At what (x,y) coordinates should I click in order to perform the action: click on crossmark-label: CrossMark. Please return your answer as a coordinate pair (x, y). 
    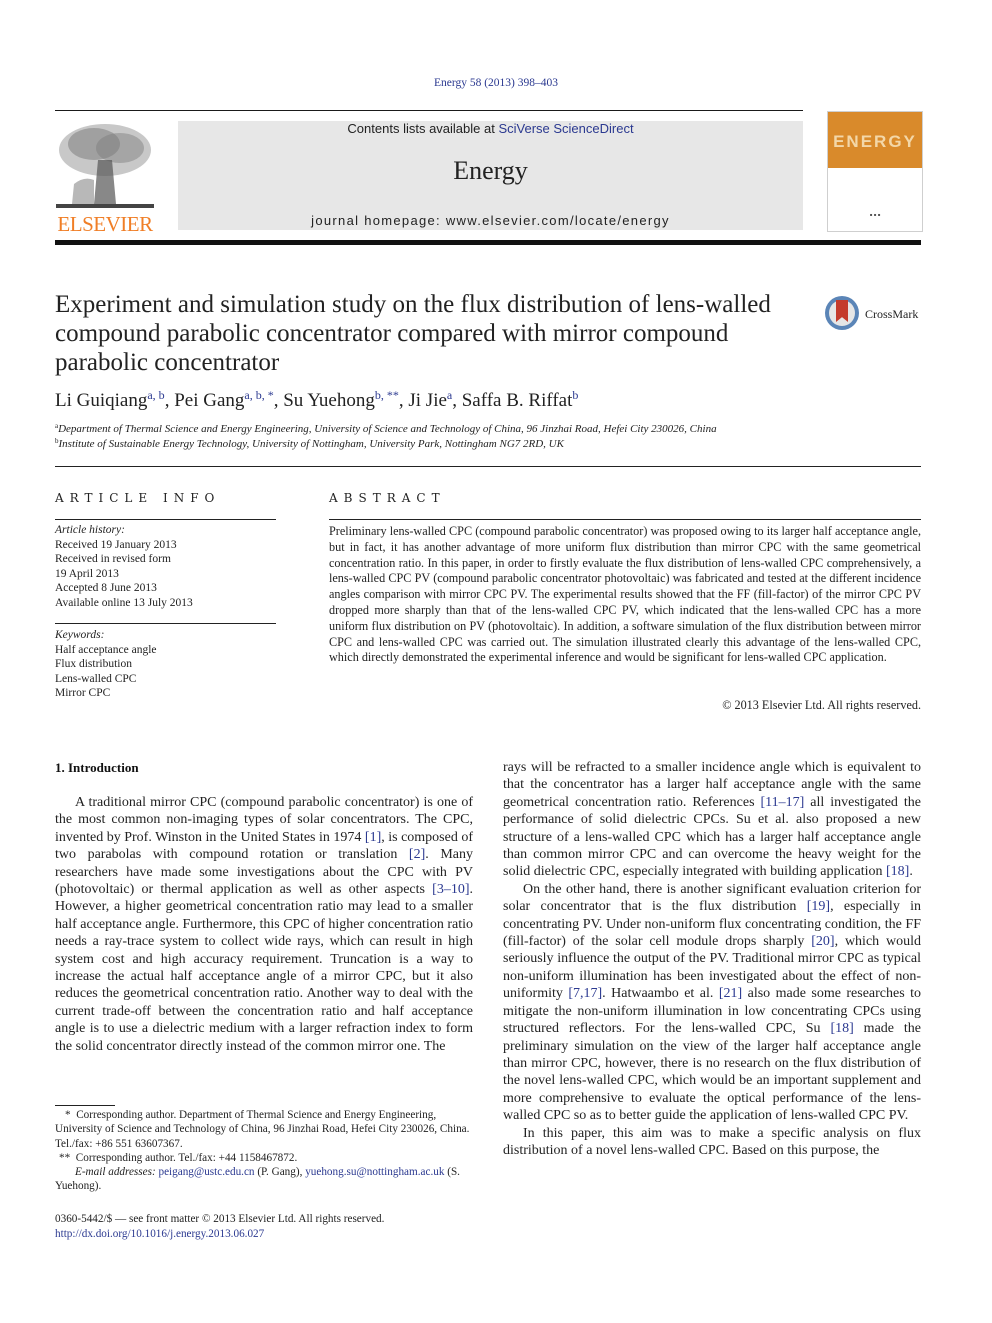
    Looking at the image, I should click on (892, 314).